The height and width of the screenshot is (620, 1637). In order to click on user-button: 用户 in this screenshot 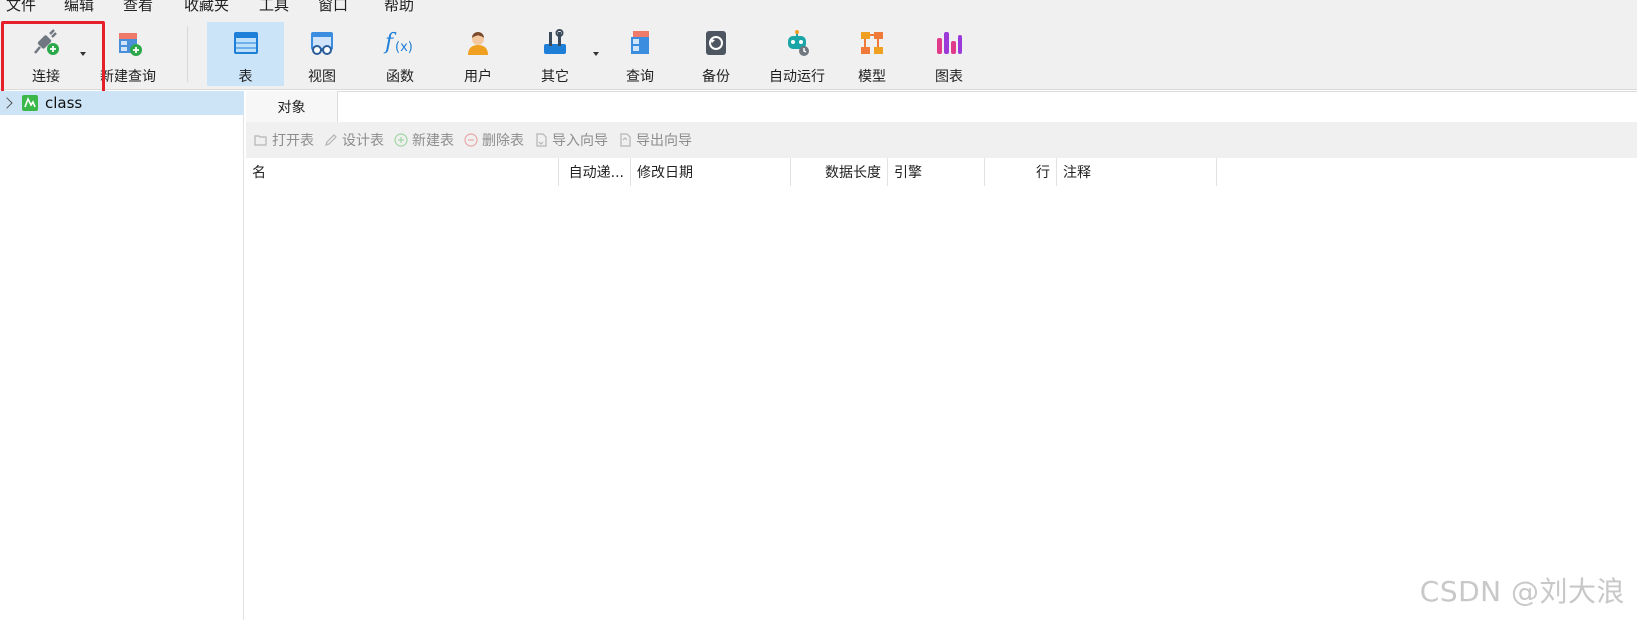, I will do `click(478, 54)`.